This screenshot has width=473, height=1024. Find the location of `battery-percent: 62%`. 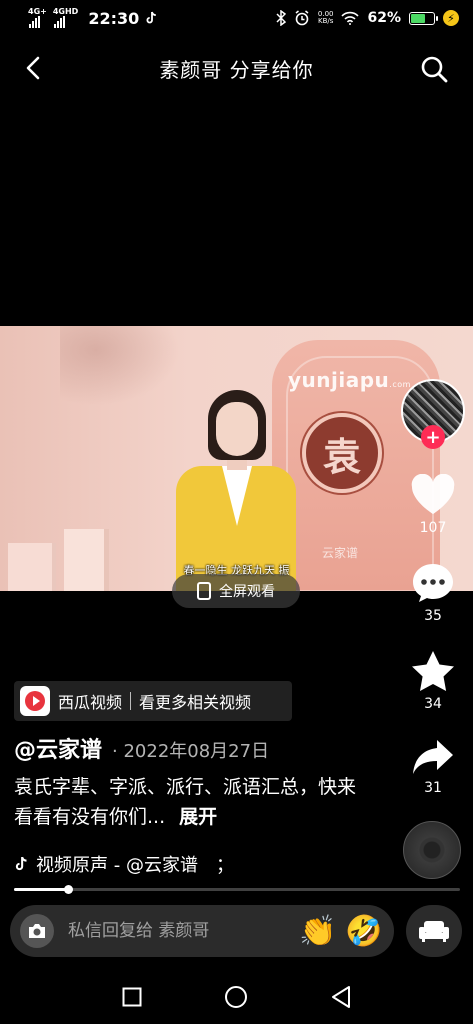

battery-percent: 62% is located at coordinates (384, 18).